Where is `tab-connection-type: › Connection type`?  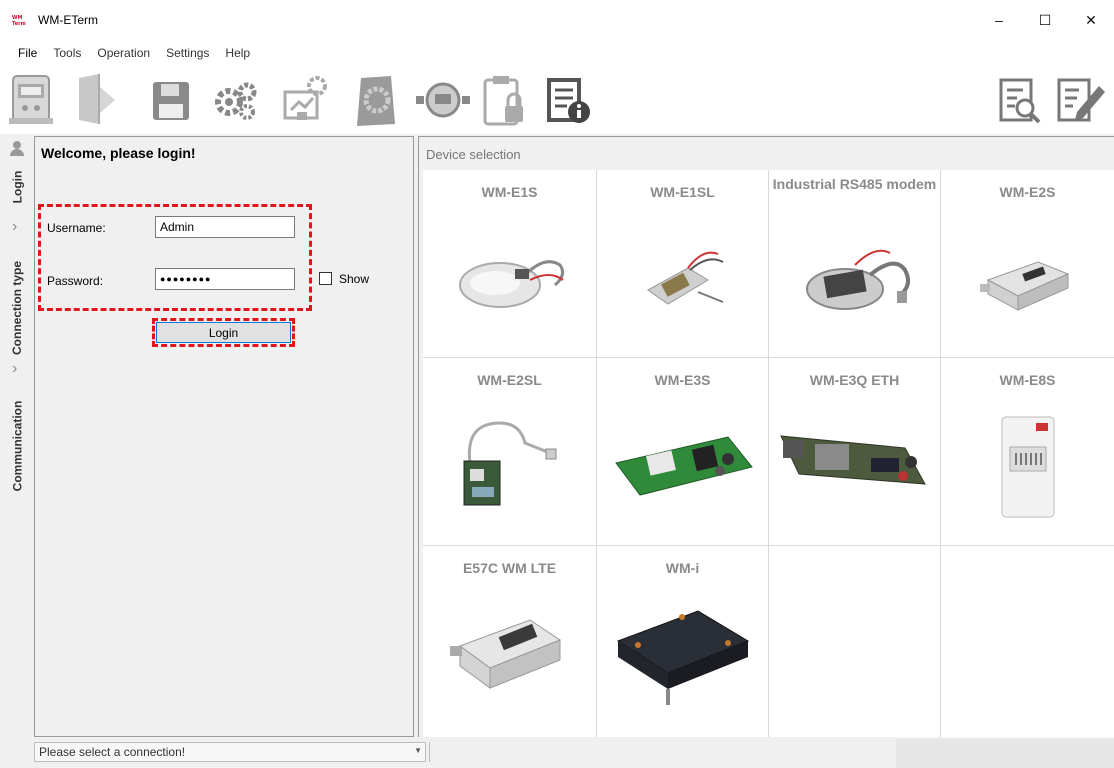 tab-connection-type: › Connection type is located at coordinates (17, 291).